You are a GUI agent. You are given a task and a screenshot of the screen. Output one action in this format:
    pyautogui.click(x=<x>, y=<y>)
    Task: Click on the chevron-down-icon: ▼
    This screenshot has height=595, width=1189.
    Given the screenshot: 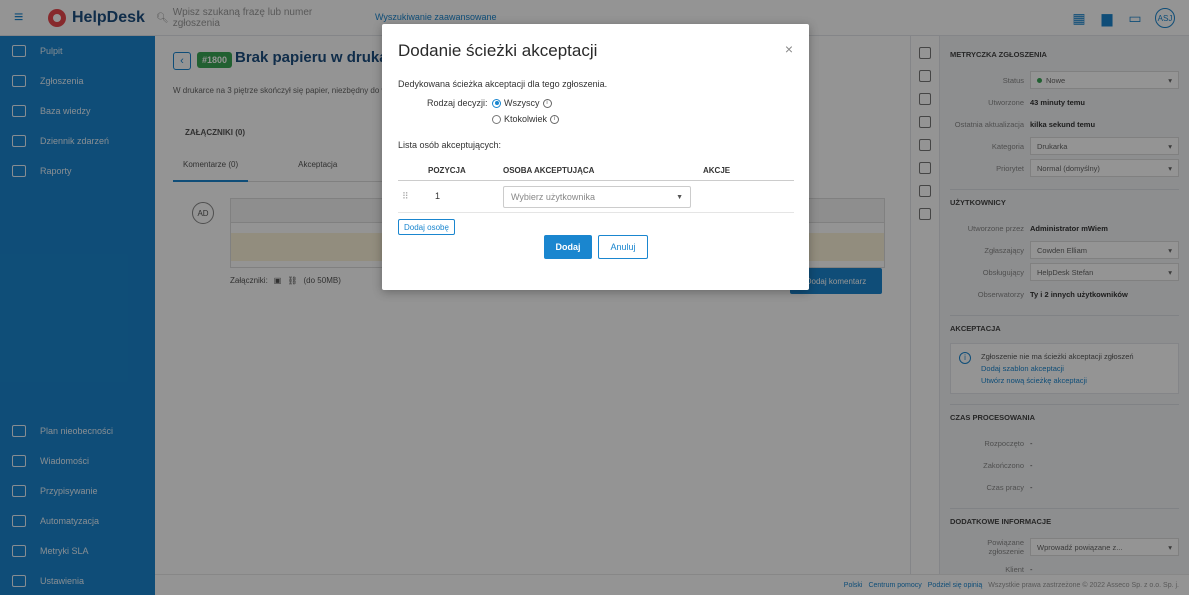 What is the action you would take?
    pyautogui.click(x=679, y=197)
    